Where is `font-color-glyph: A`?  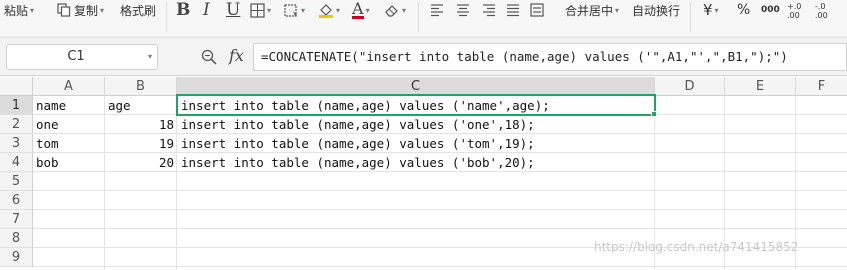
font-color-glyph: A is located at coordinates (358, 9).